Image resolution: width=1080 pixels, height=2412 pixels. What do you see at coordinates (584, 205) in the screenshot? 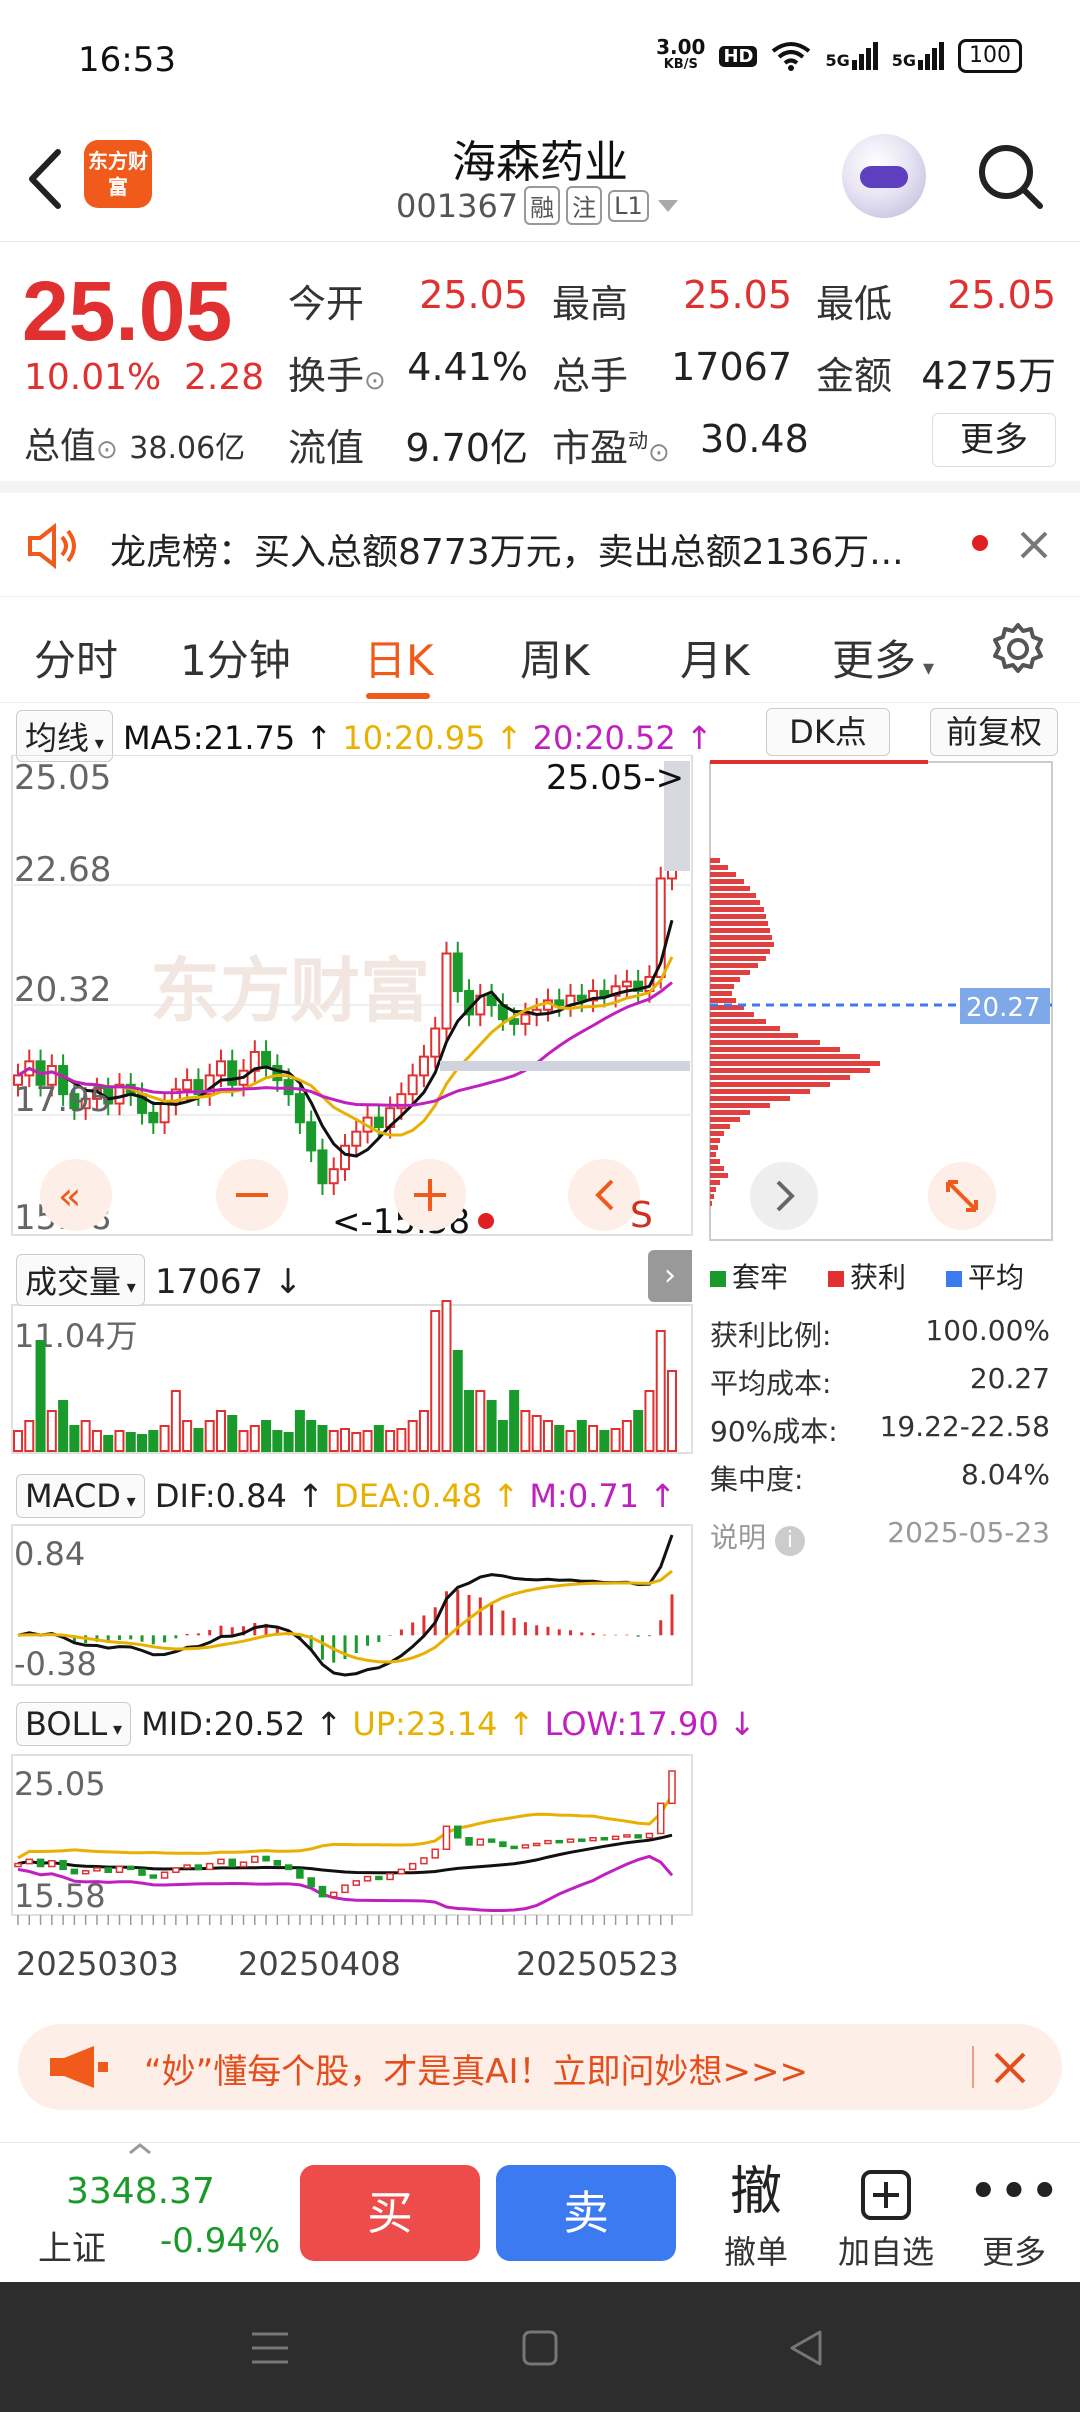
I see `tag-registered: 注` at bounding box center [584, 205].